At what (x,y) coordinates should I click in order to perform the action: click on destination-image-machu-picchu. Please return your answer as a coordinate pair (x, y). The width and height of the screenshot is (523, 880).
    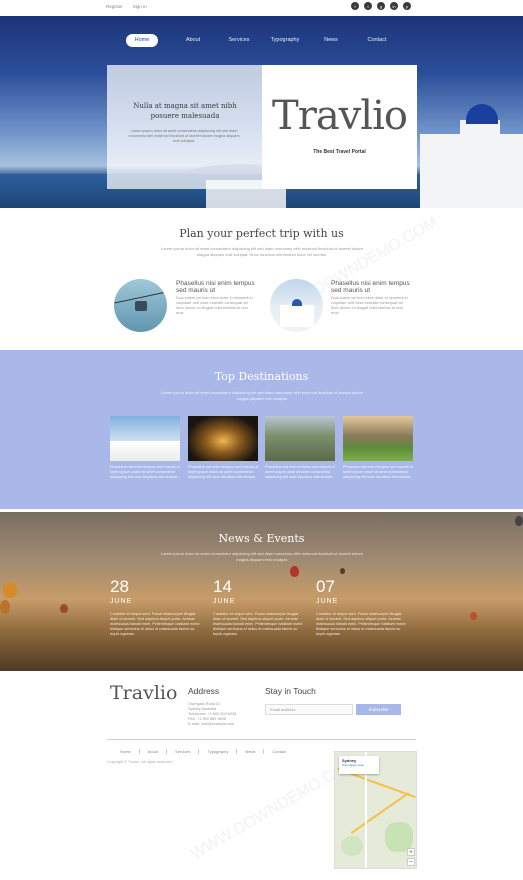
    Looking at the image, I should click on (300, 438).